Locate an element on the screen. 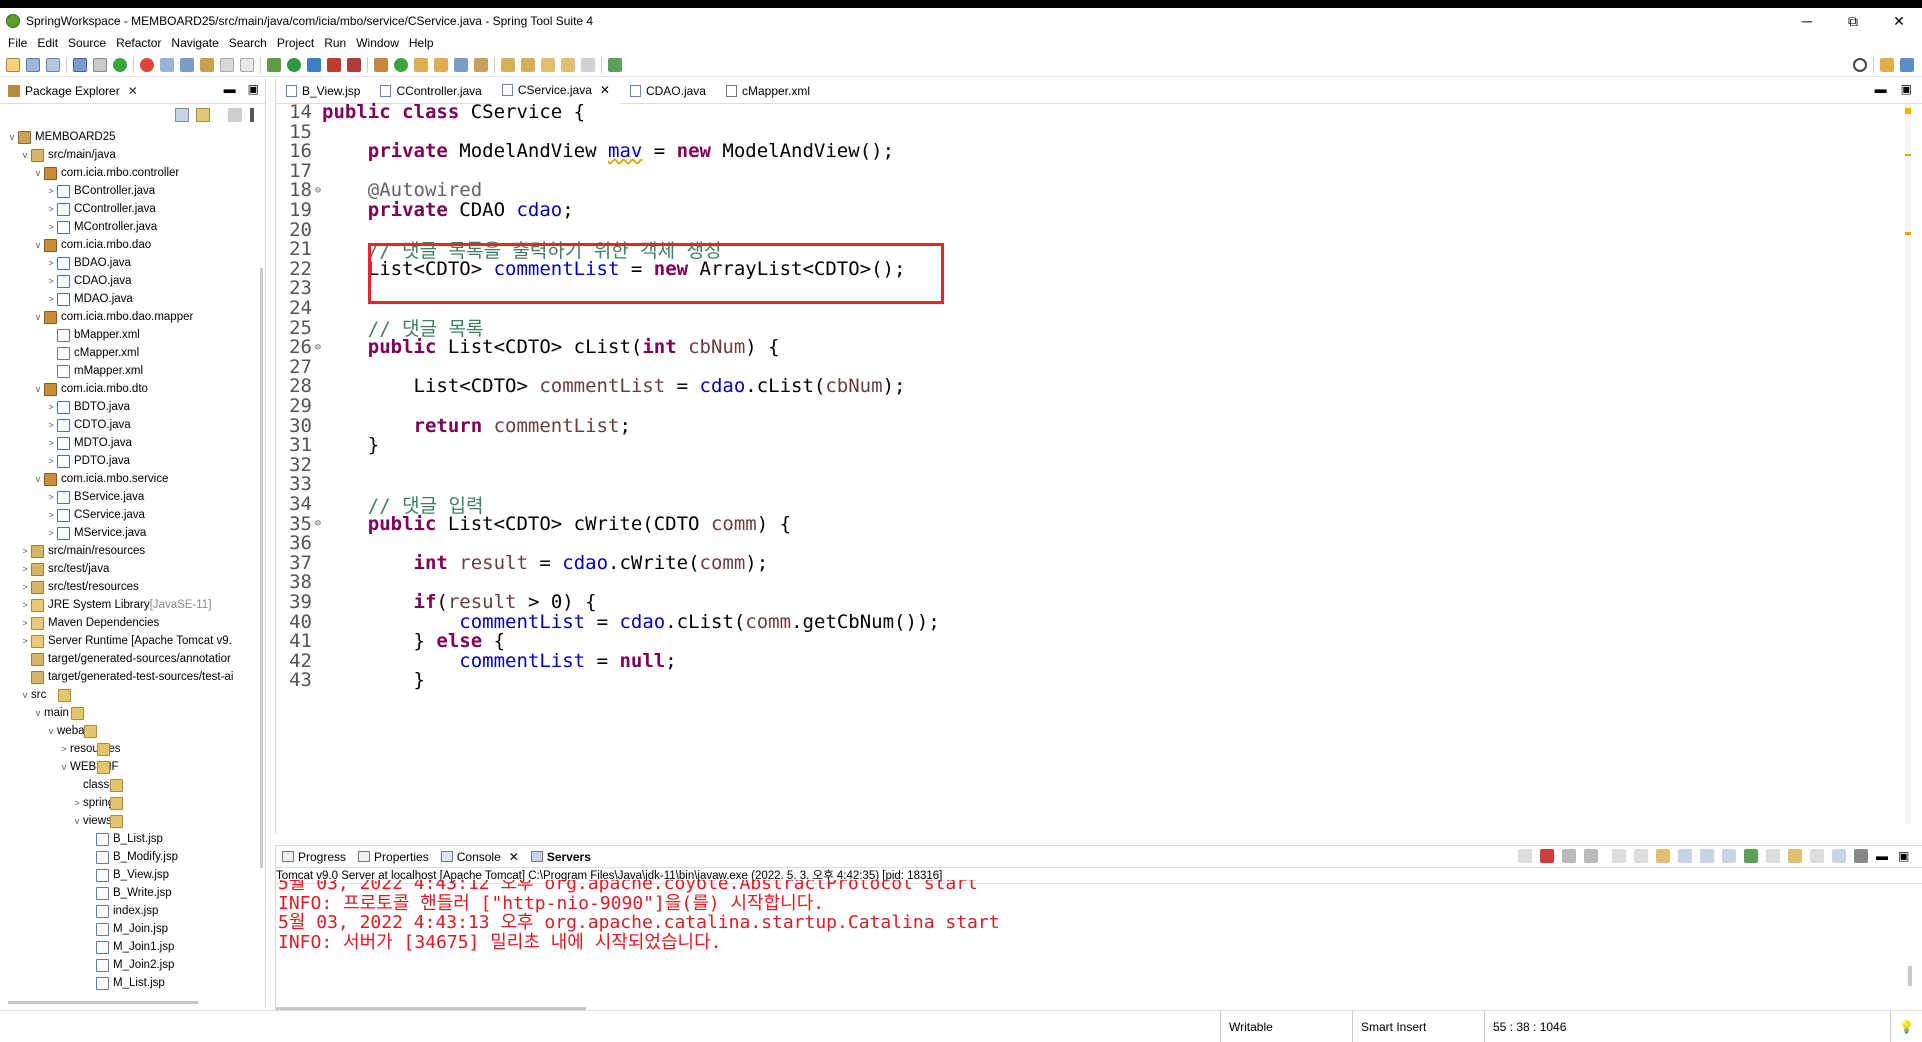  code-line: 14 public class CService { is located at coordinates (430, 112).